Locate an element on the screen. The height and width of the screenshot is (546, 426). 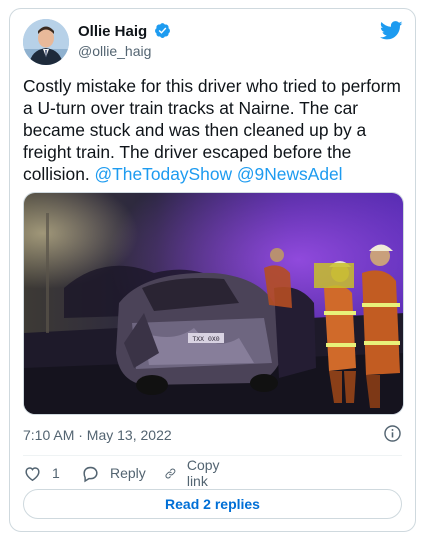
info-icon is located at coordinates (392, 436).